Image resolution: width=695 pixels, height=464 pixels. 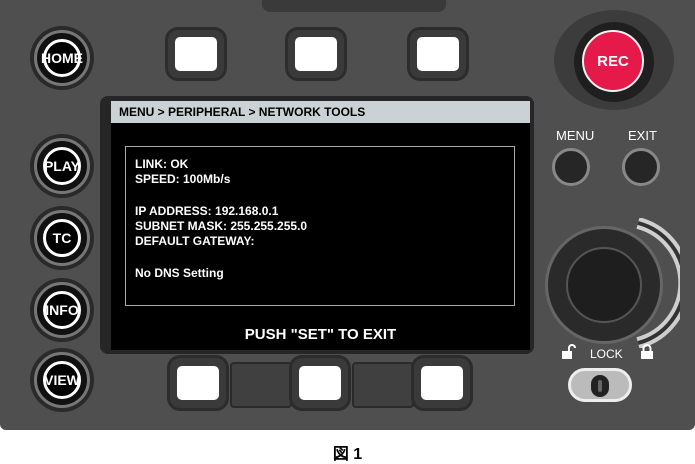 I want to click on view-button-label: VIEW, so click(x=62, y=380).